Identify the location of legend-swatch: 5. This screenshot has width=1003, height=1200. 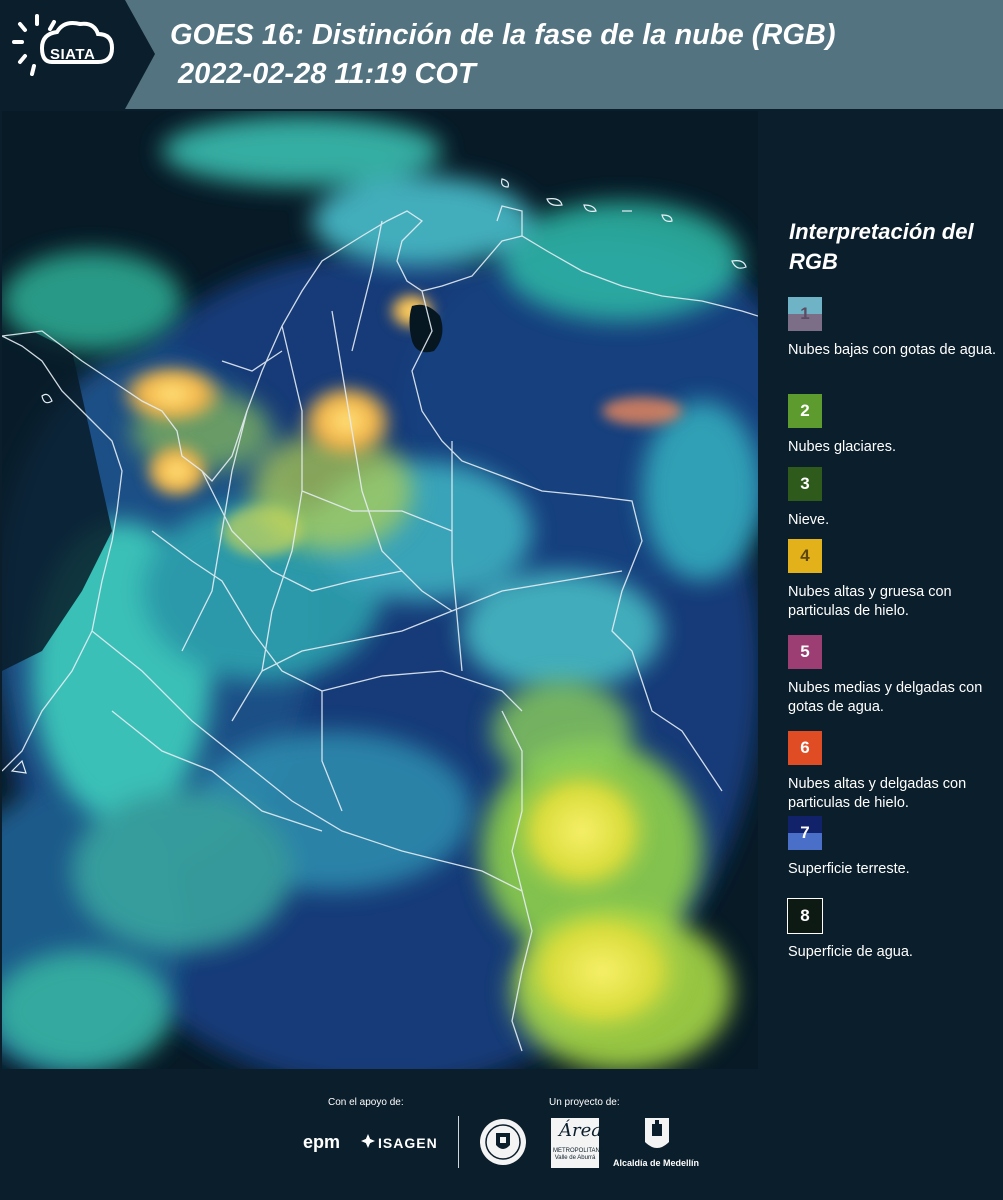
(805, 652).